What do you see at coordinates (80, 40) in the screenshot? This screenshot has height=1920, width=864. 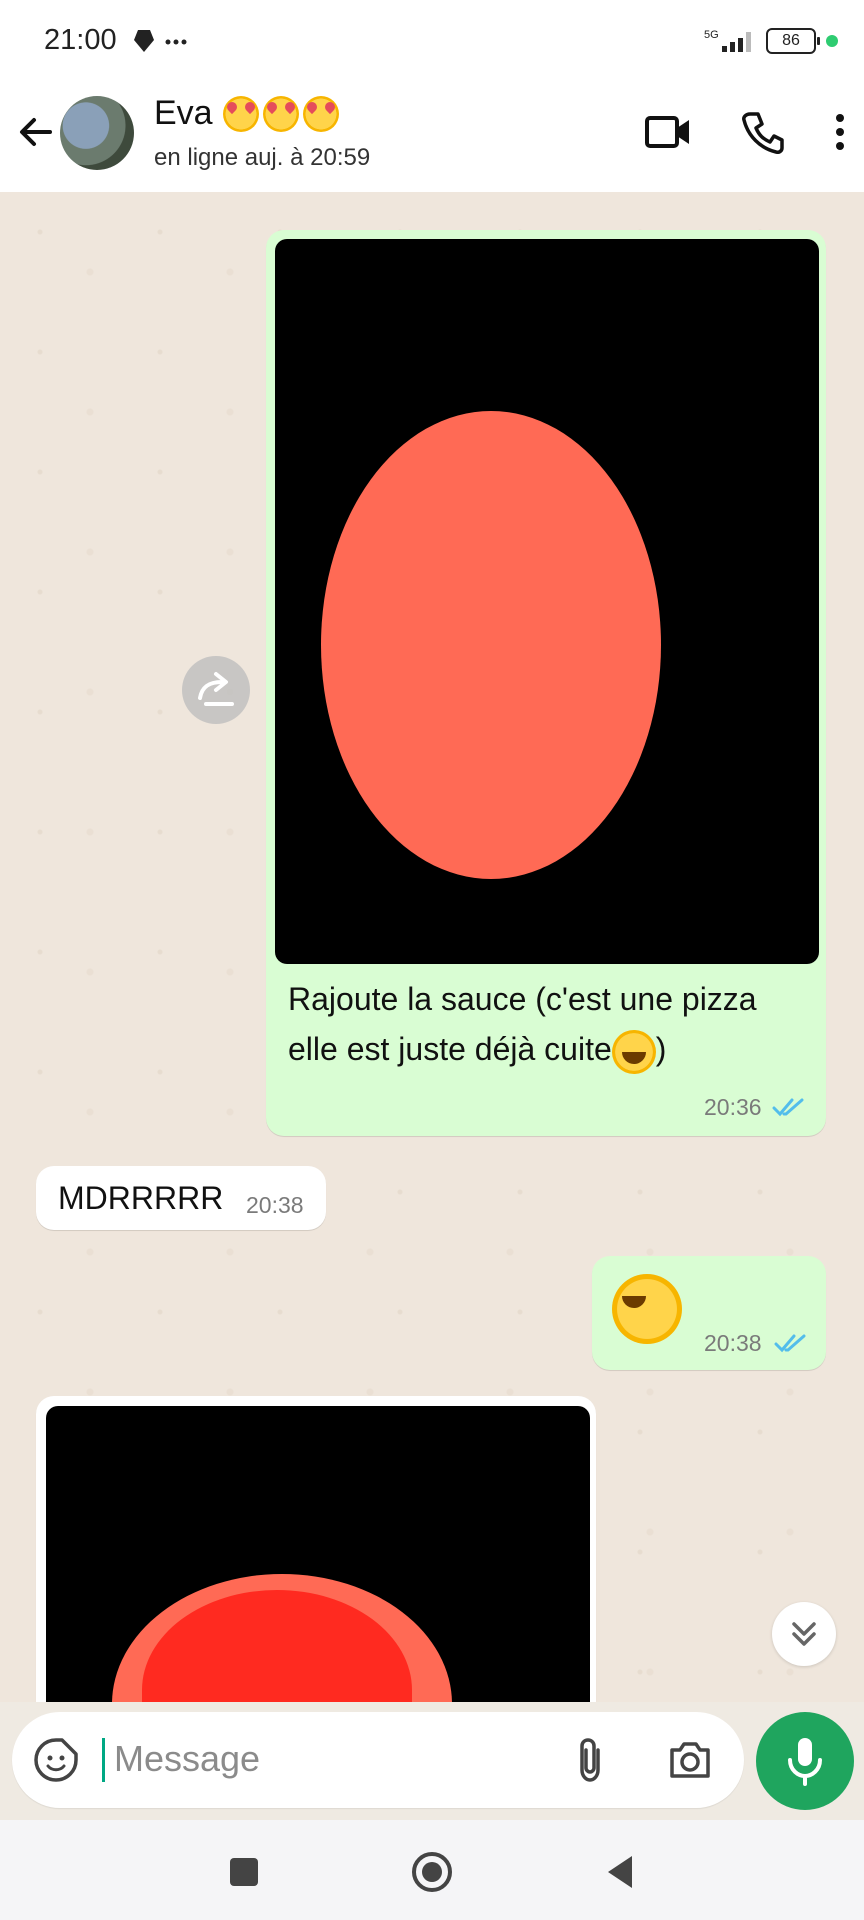 I see `status-time: 21:00` at bounding box center [80, 40].